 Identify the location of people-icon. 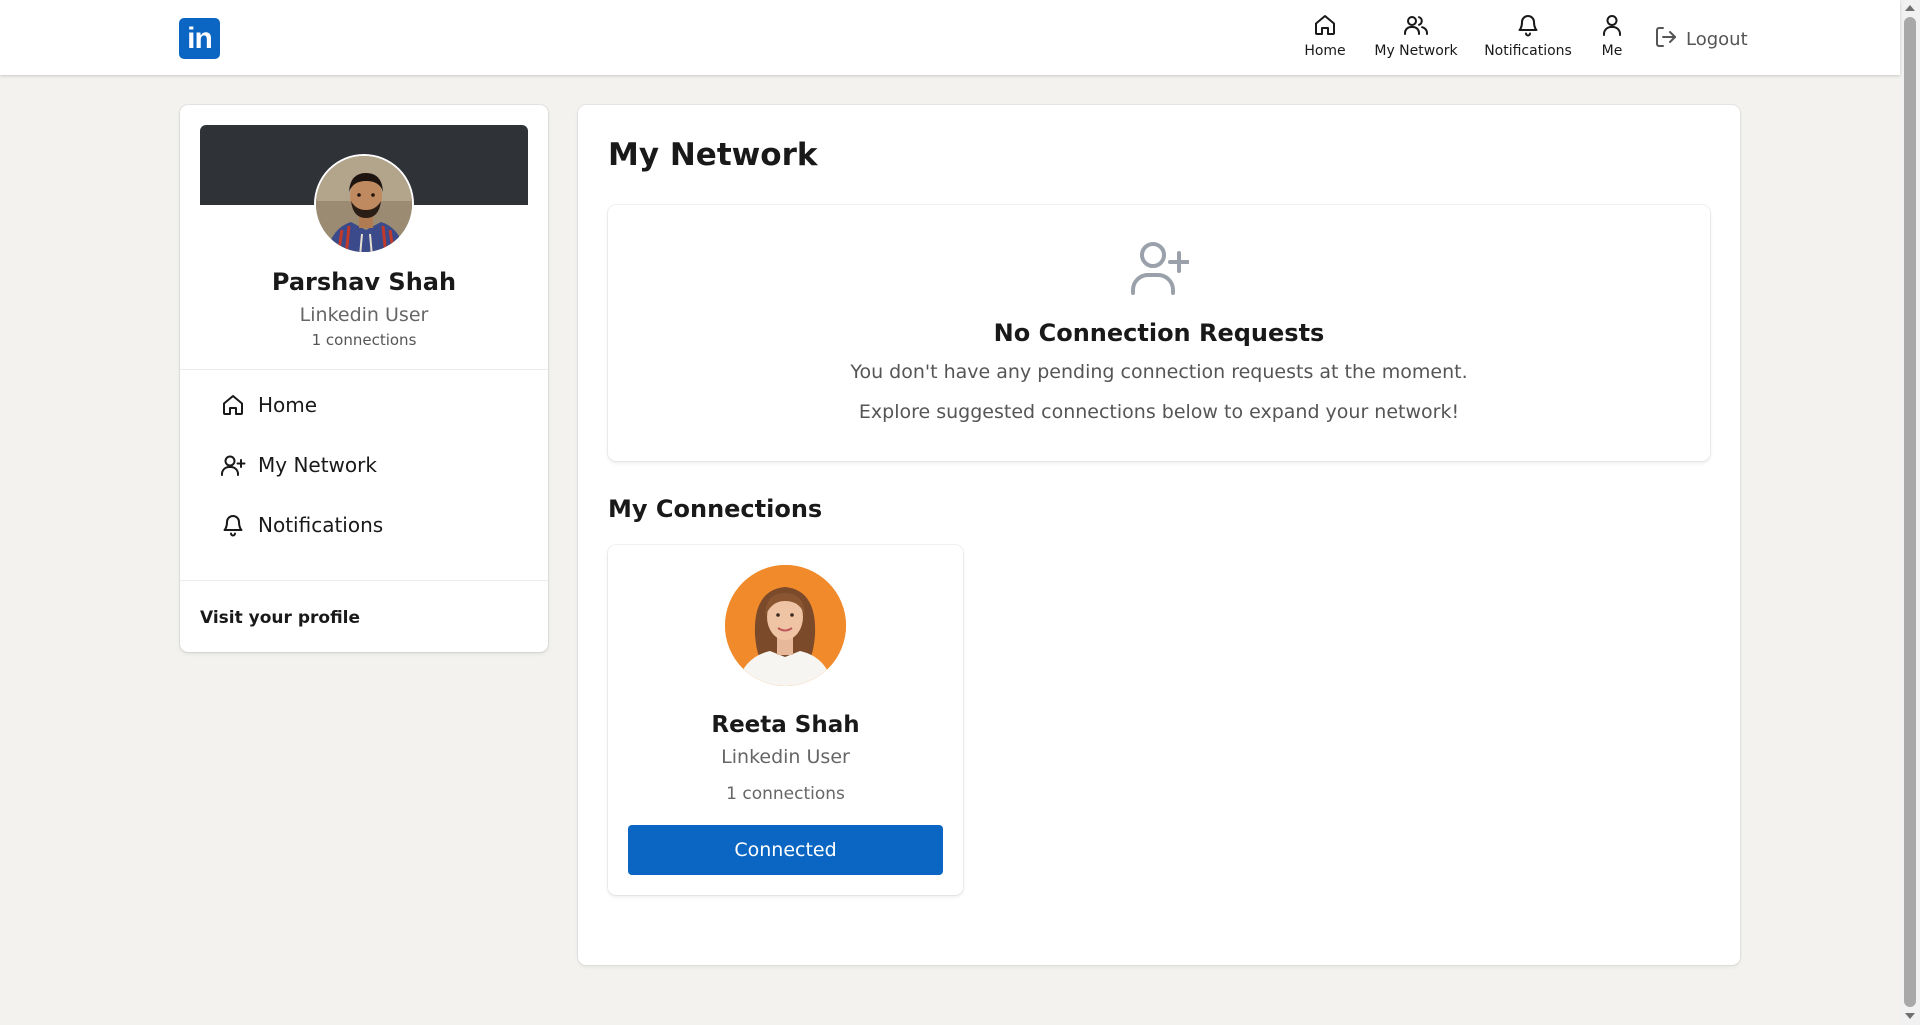
(1416, 25).